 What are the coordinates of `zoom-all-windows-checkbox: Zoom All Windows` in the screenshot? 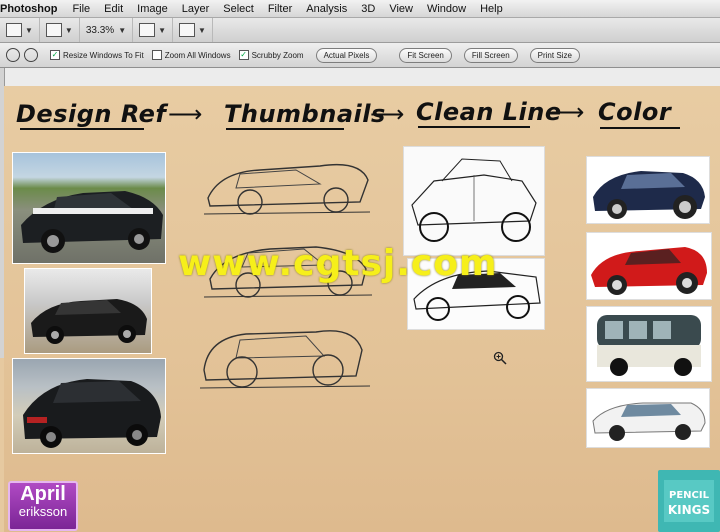 It's located at (191, 55).